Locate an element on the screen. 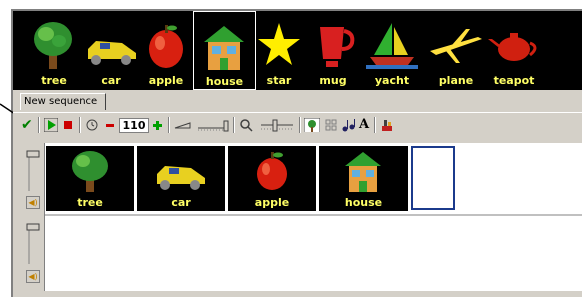  palette-item-label: plane is located at coordinates (456, 80).